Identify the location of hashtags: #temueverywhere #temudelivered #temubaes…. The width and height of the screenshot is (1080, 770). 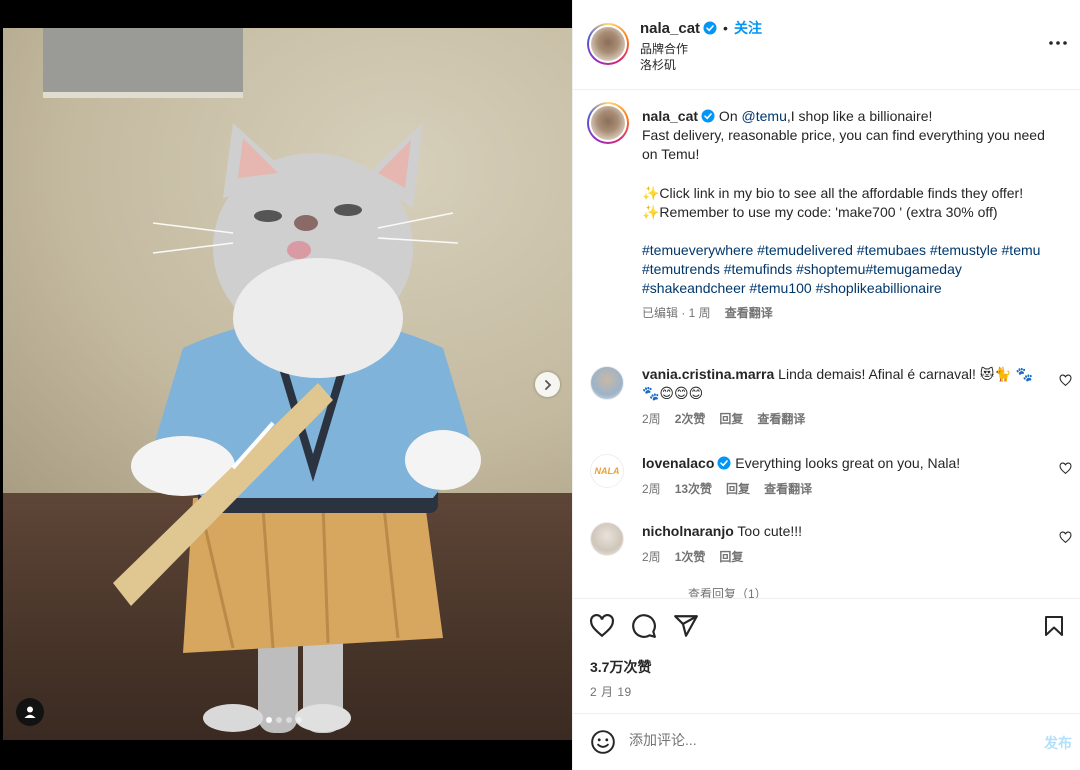
(852, 270).